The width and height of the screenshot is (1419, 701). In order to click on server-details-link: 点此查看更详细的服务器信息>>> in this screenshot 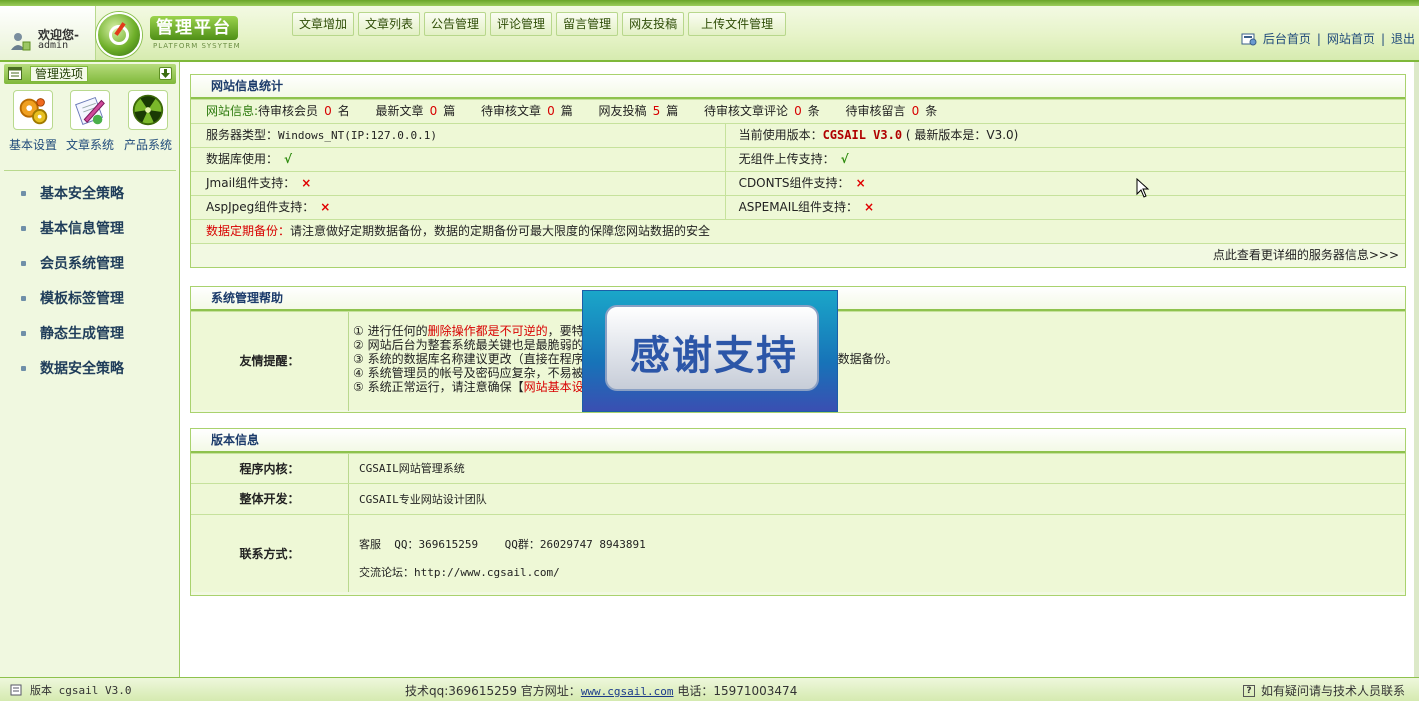, I will do `click(798, 255)`.